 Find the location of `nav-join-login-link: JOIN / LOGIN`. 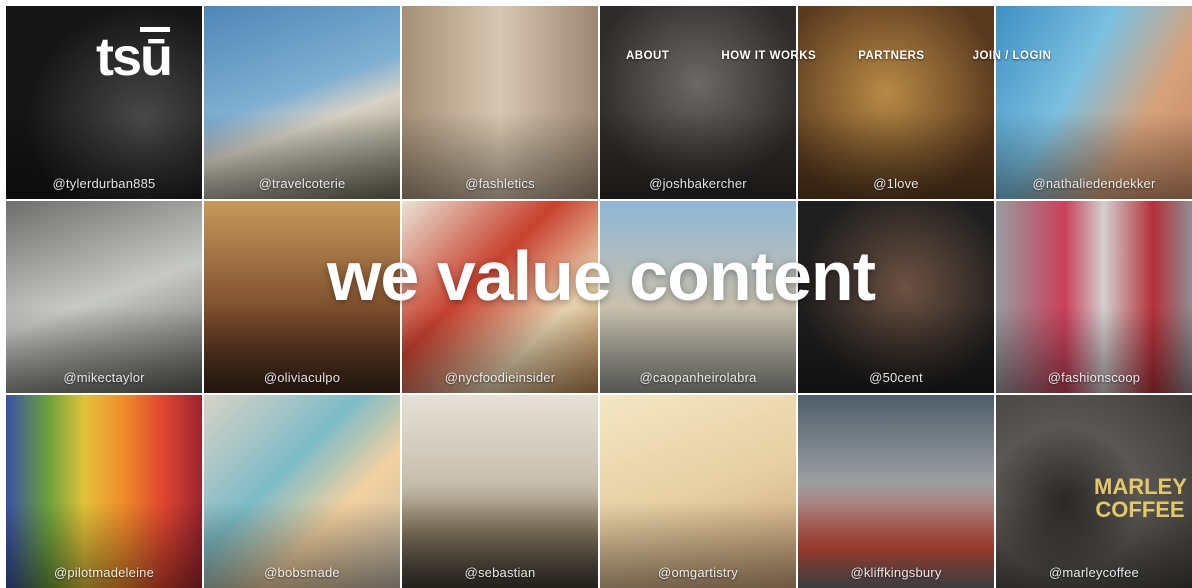

nav-join-login-link: JOIN / LOGIN is located at coordinates (1012, 56).